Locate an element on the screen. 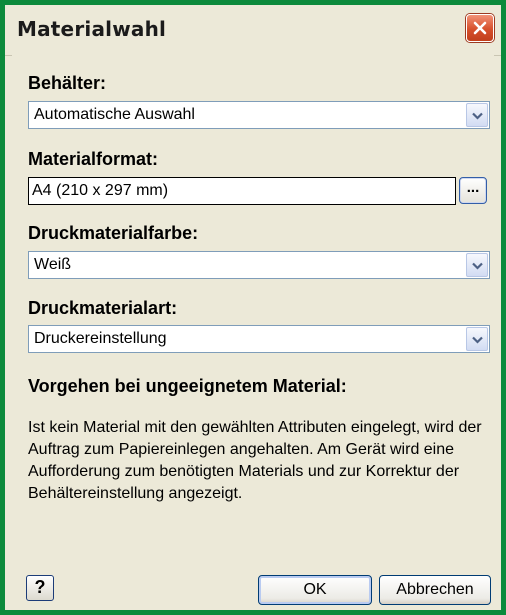 The height and width of the screenshot is (615, 506). container-select-value: Automatische Auswahl is located at coordinates (114, 114).